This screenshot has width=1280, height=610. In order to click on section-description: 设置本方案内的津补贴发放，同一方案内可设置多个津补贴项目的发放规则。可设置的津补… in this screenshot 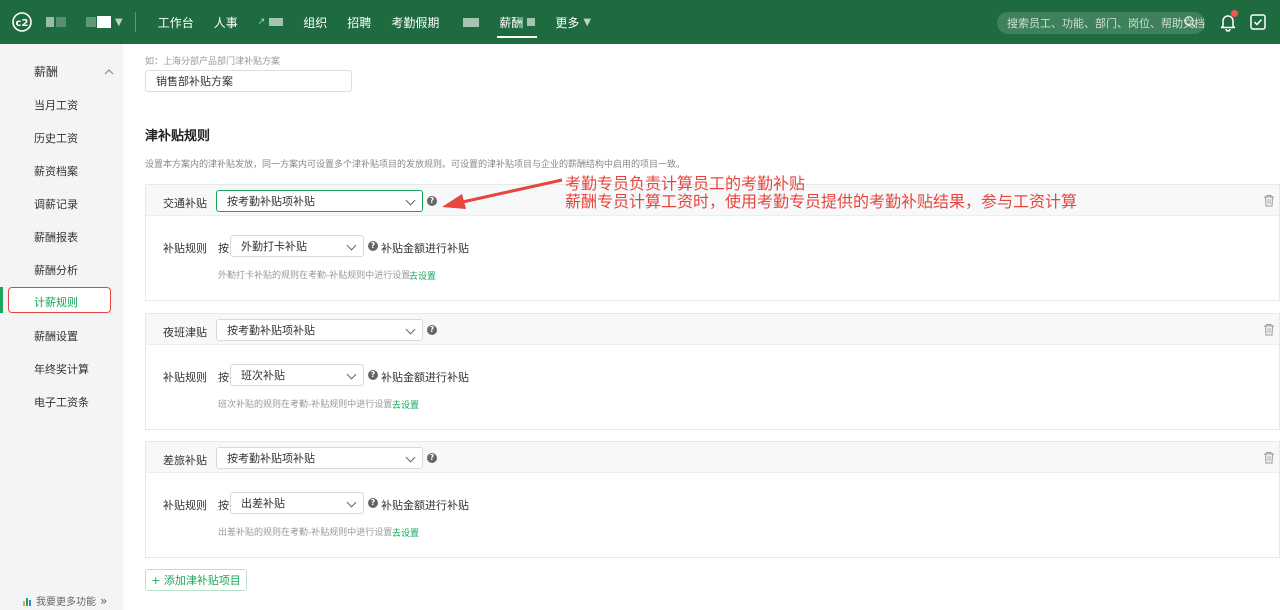, I will do `click(415, 165)`.